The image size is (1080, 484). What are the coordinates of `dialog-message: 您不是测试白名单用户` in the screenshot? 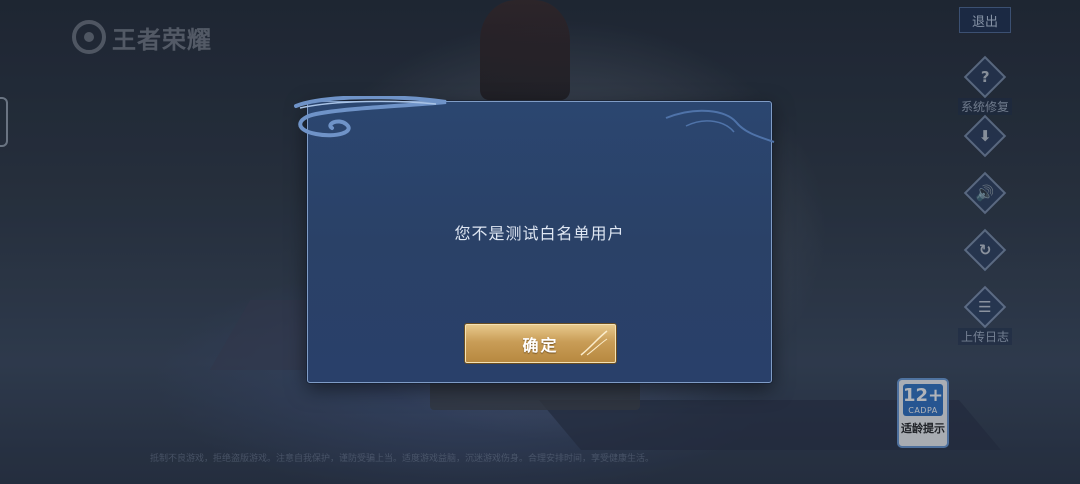 It's located at (539, 233).